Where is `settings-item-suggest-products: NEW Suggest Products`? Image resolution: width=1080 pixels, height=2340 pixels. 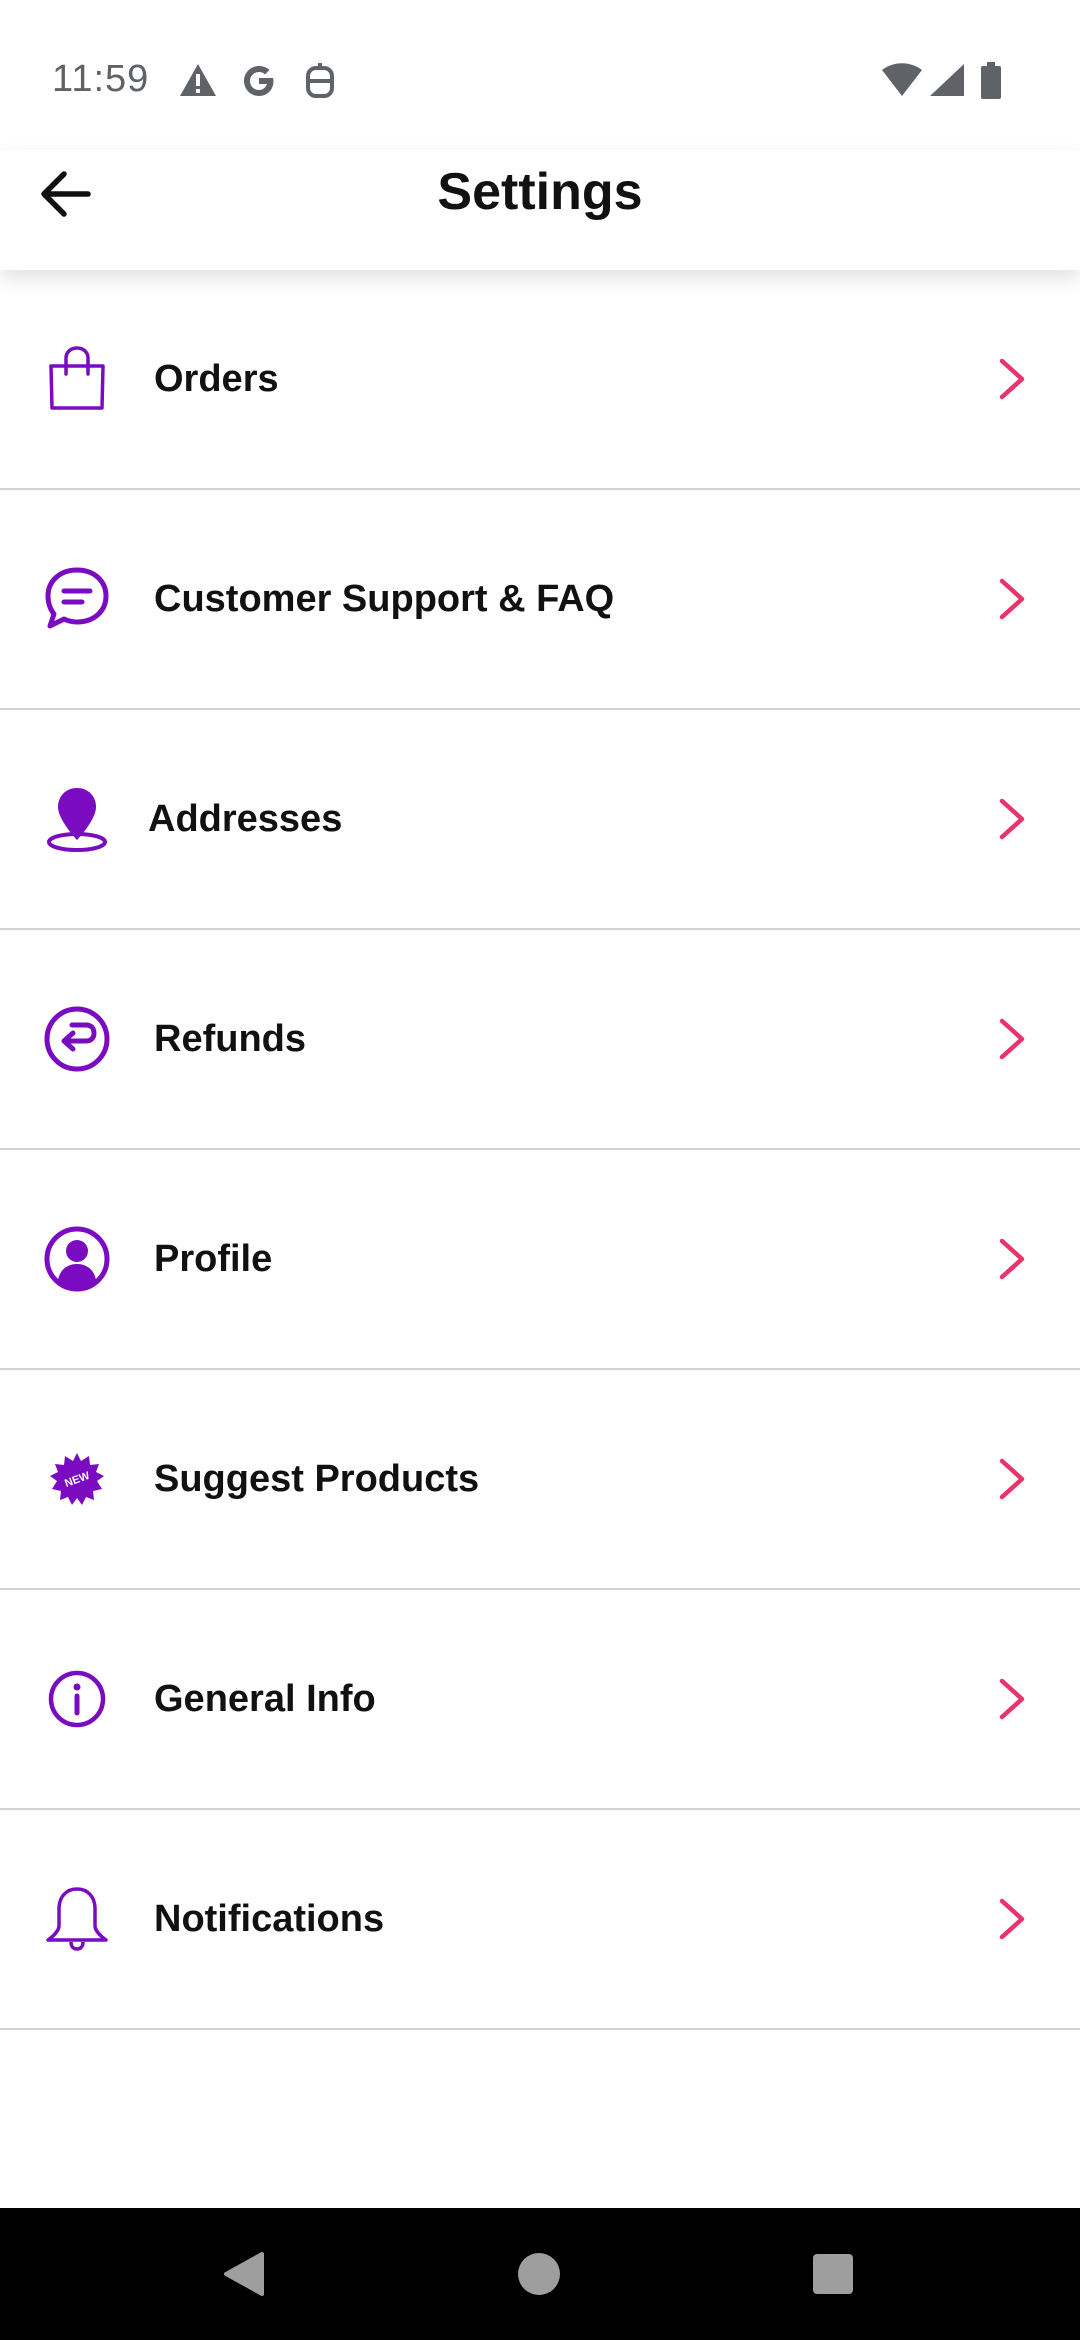 settings-item-suggest-products: NEW Suggest Products is located at coordinates (540, 1480).